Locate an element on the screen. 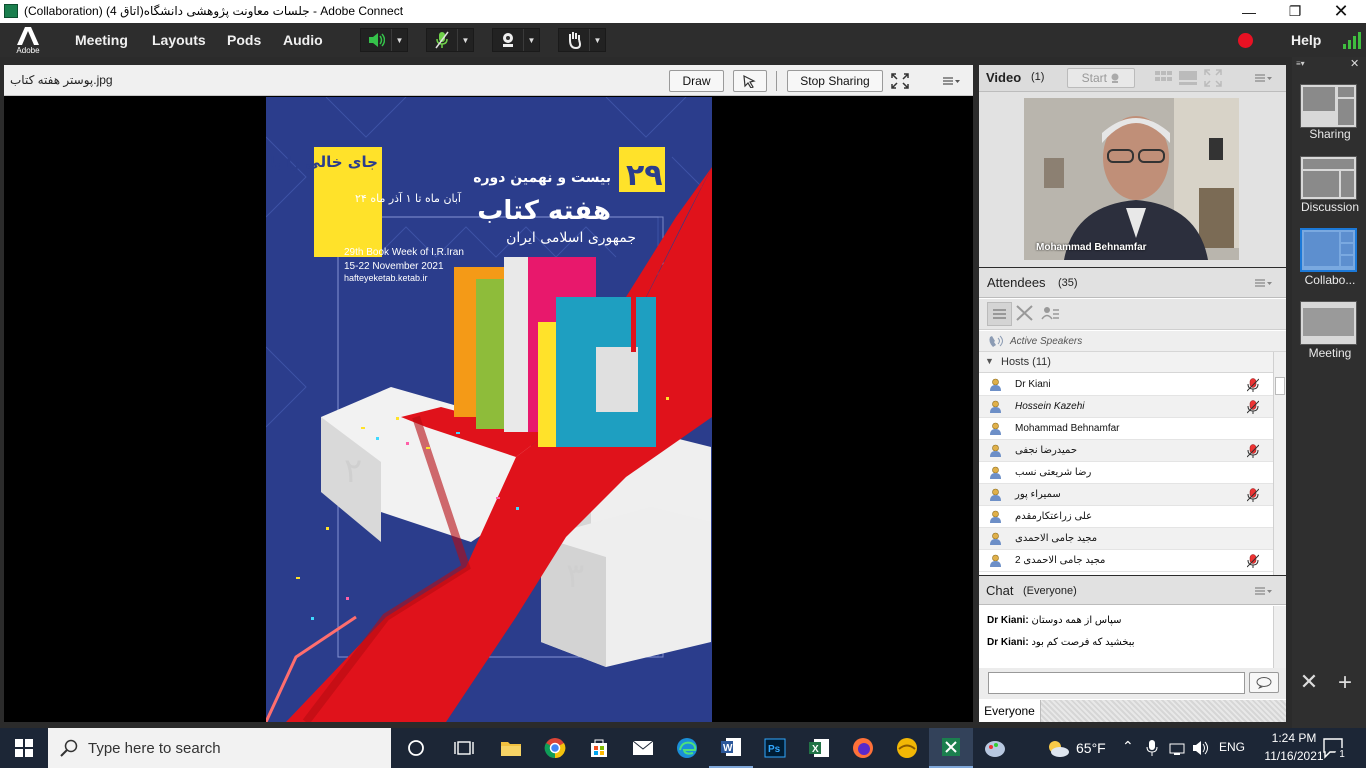 This screenshot has width=1366, height=768. send-message-button is located at coordinates (1264, 682).